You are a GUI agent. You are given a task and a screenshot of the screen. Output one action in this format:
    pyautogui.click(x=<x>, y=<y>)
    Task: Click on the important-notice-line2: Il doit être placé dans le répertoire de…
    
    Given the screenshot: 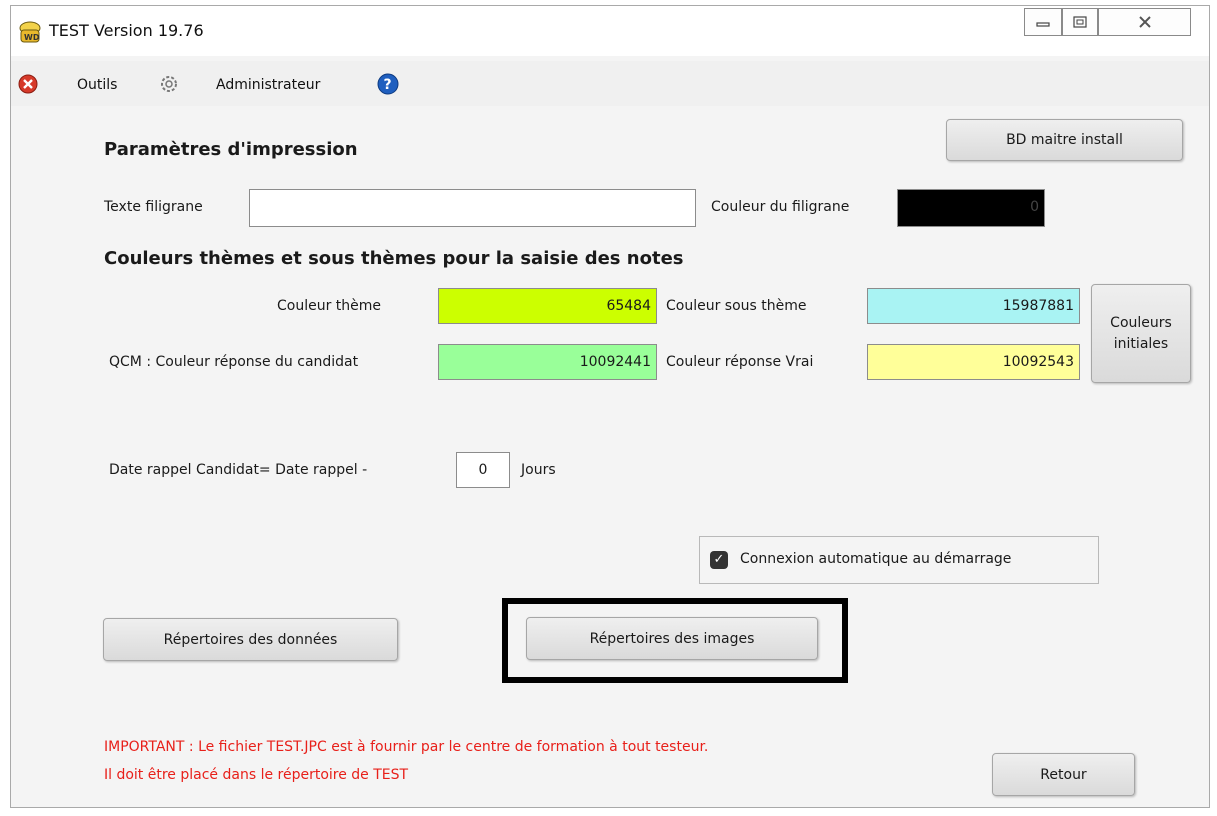 What is the action you would take?
    pyautogui.click(x=256, y=775)
    